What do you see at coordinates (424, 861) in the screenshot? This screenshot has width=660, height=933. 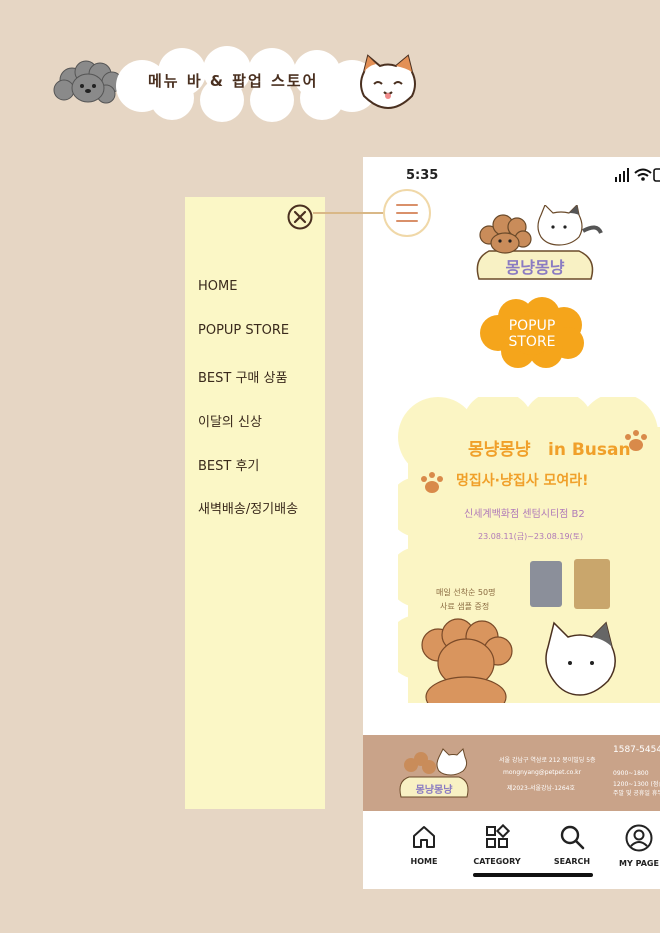 I see `tab-home-label: HOME` at bounding box center [424, 861].